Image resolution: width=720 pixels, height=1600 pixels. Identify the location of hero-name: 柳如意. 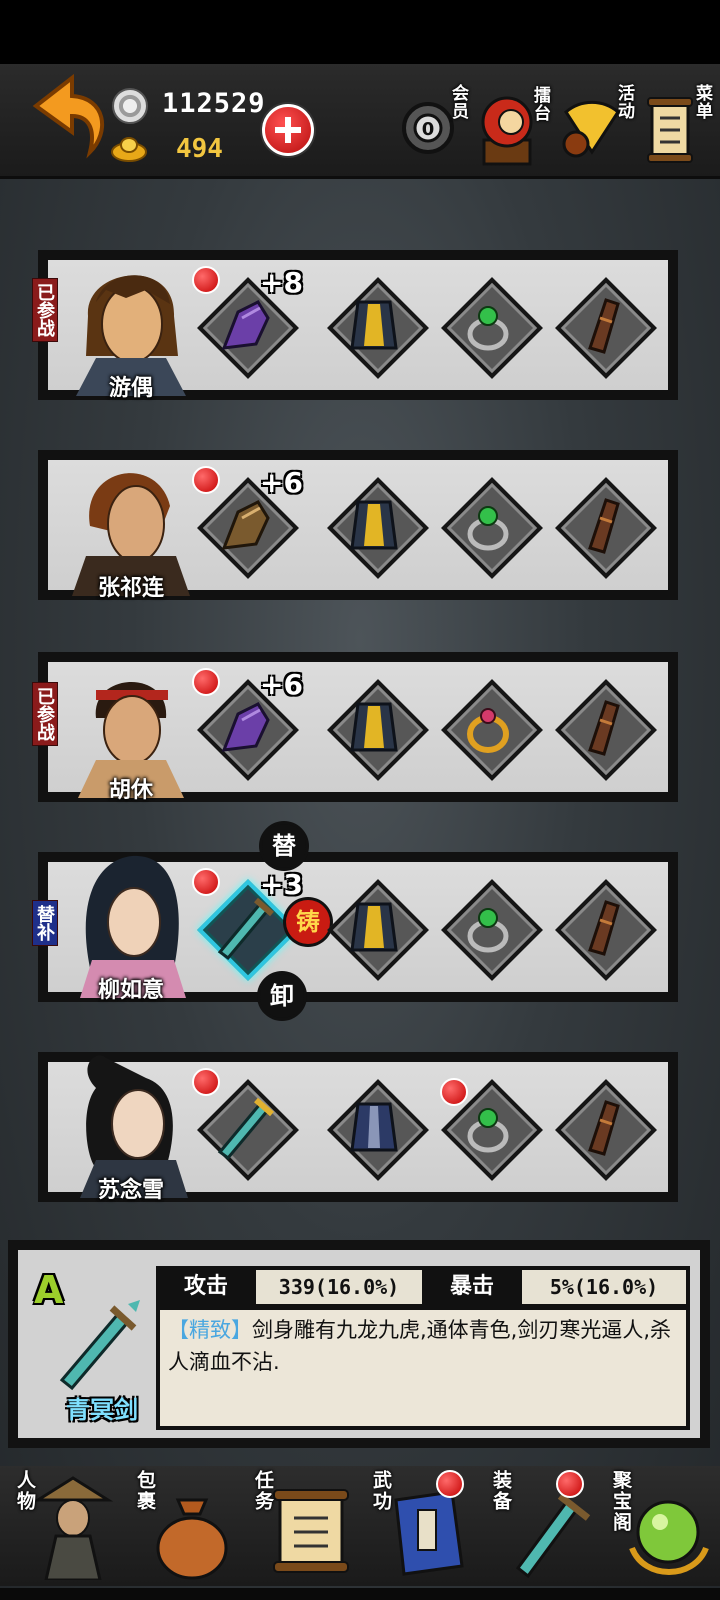
(130, 990).